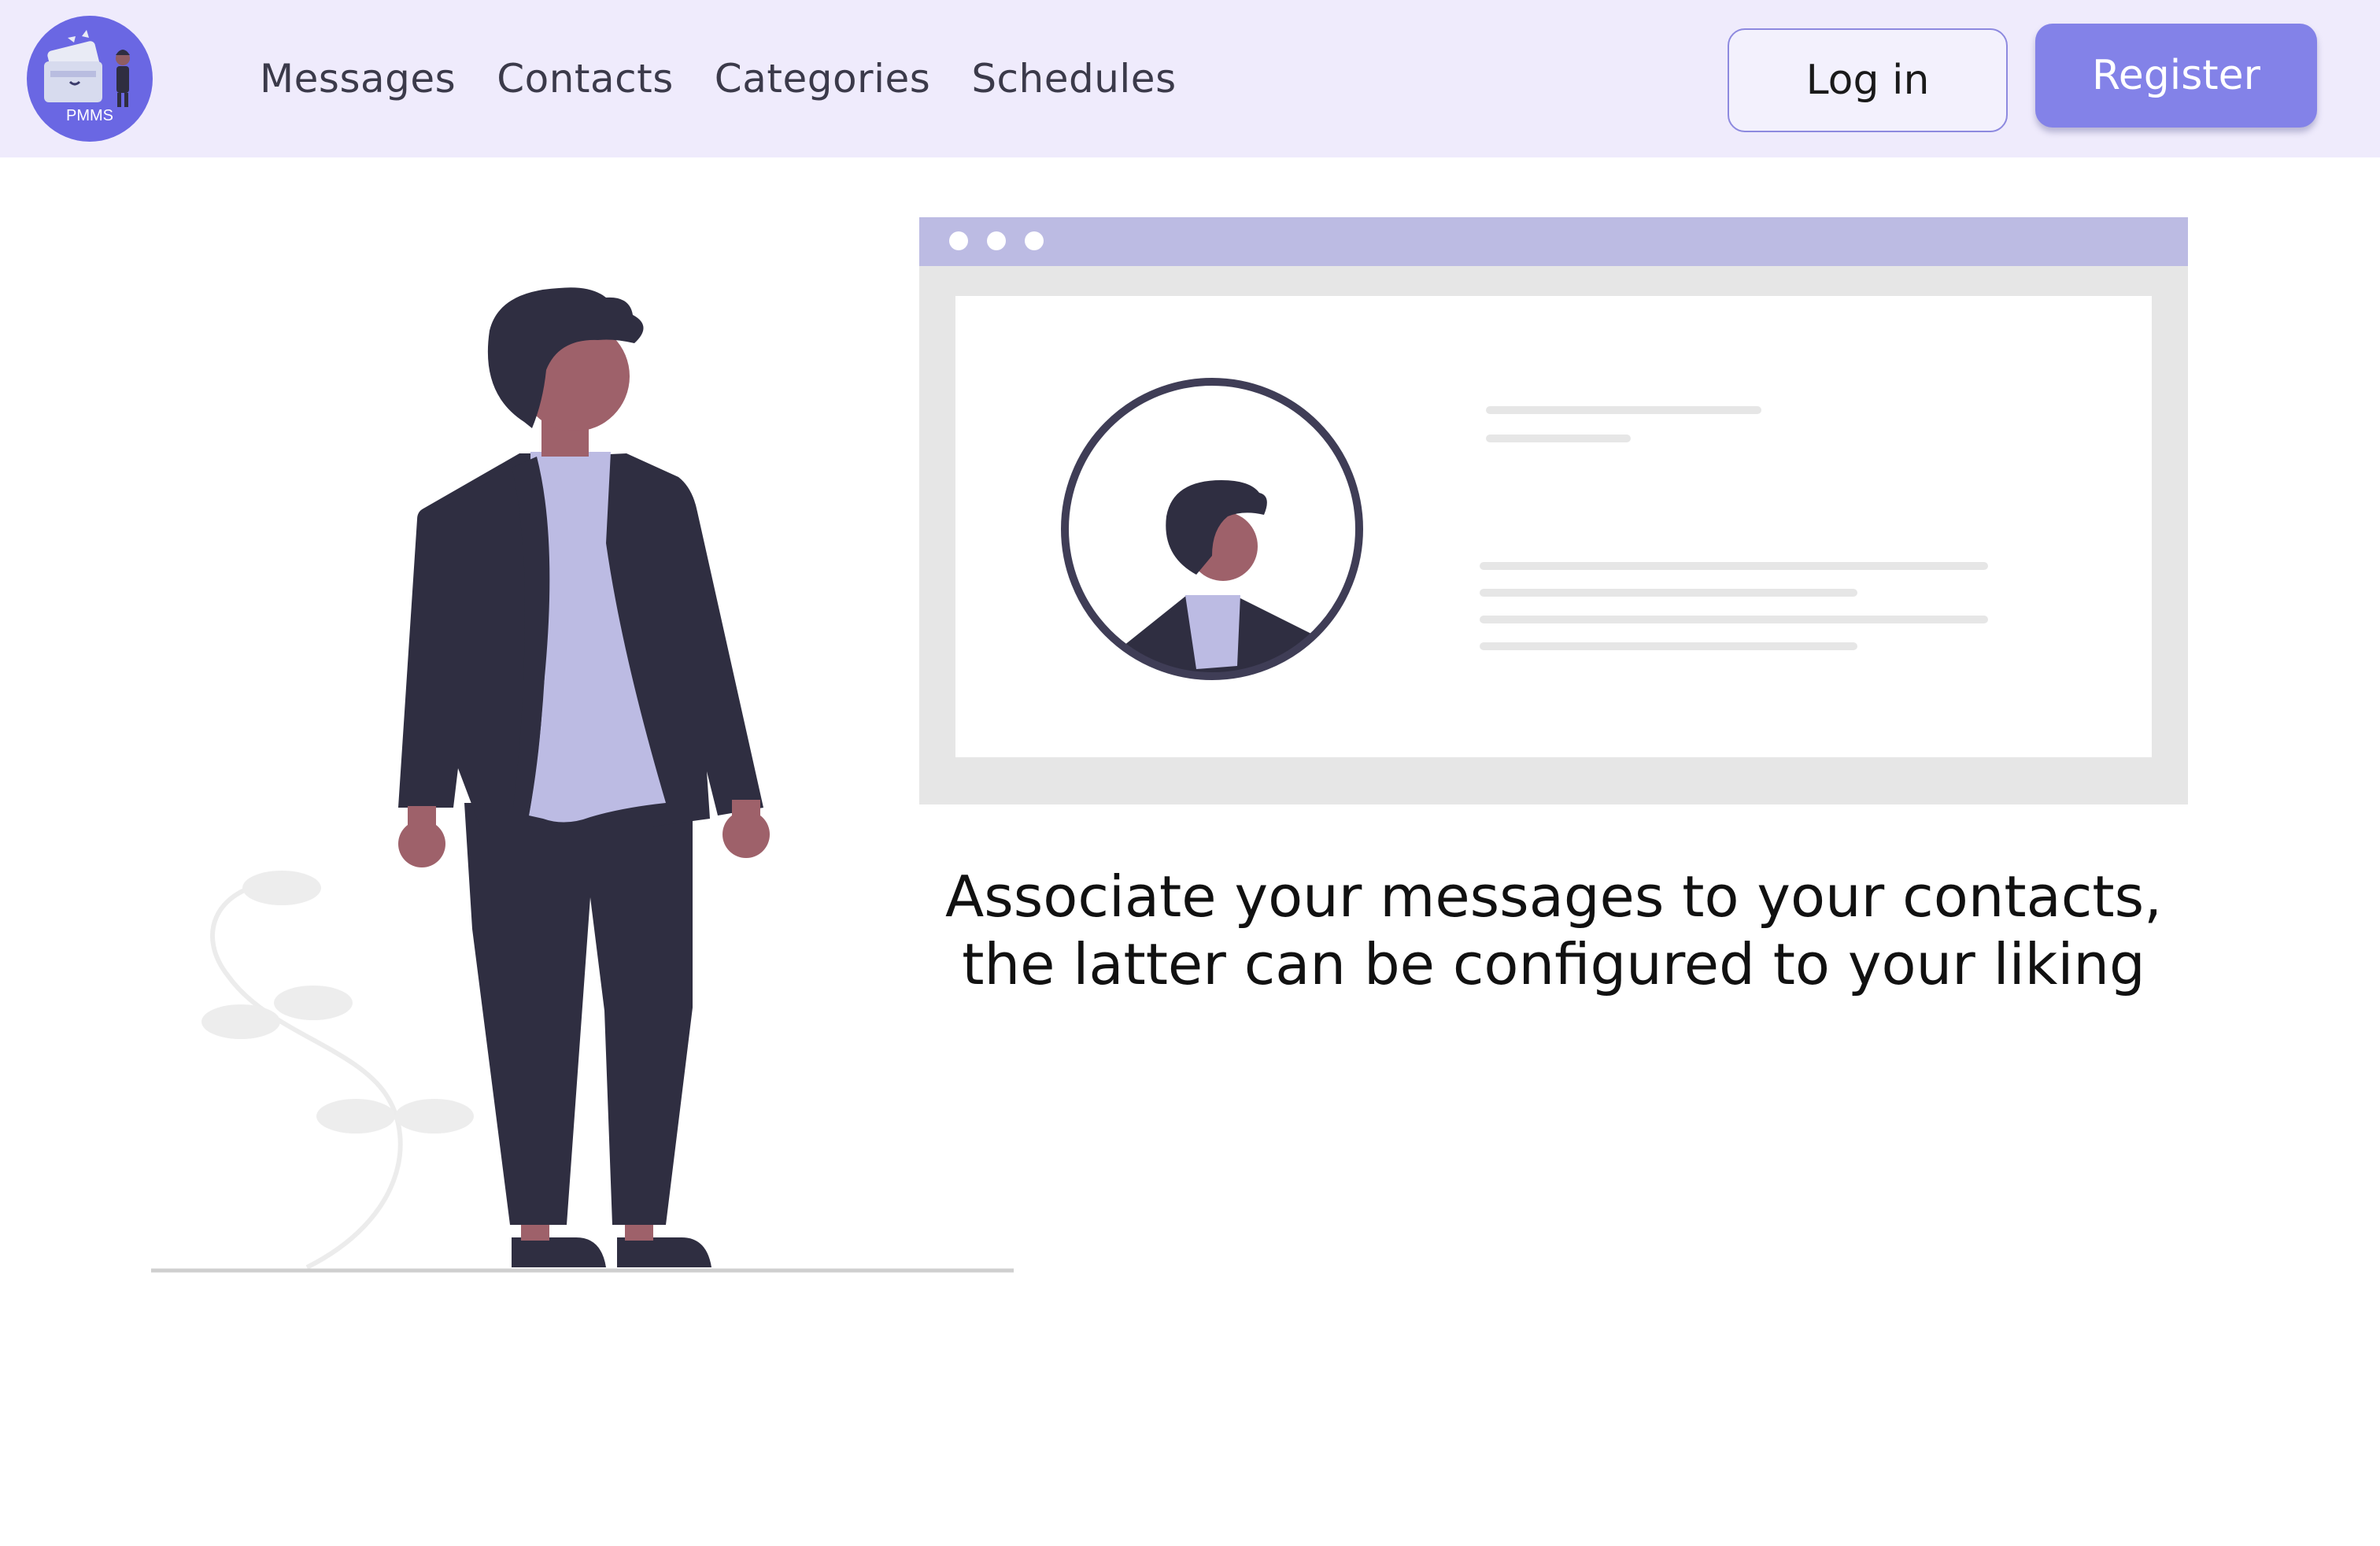 Image resolution: width=2380 pixels, height=1546 pixels. Describe the element at coordinates (2176, 76) in the screenshot. I see `register-button: Register` at that location.